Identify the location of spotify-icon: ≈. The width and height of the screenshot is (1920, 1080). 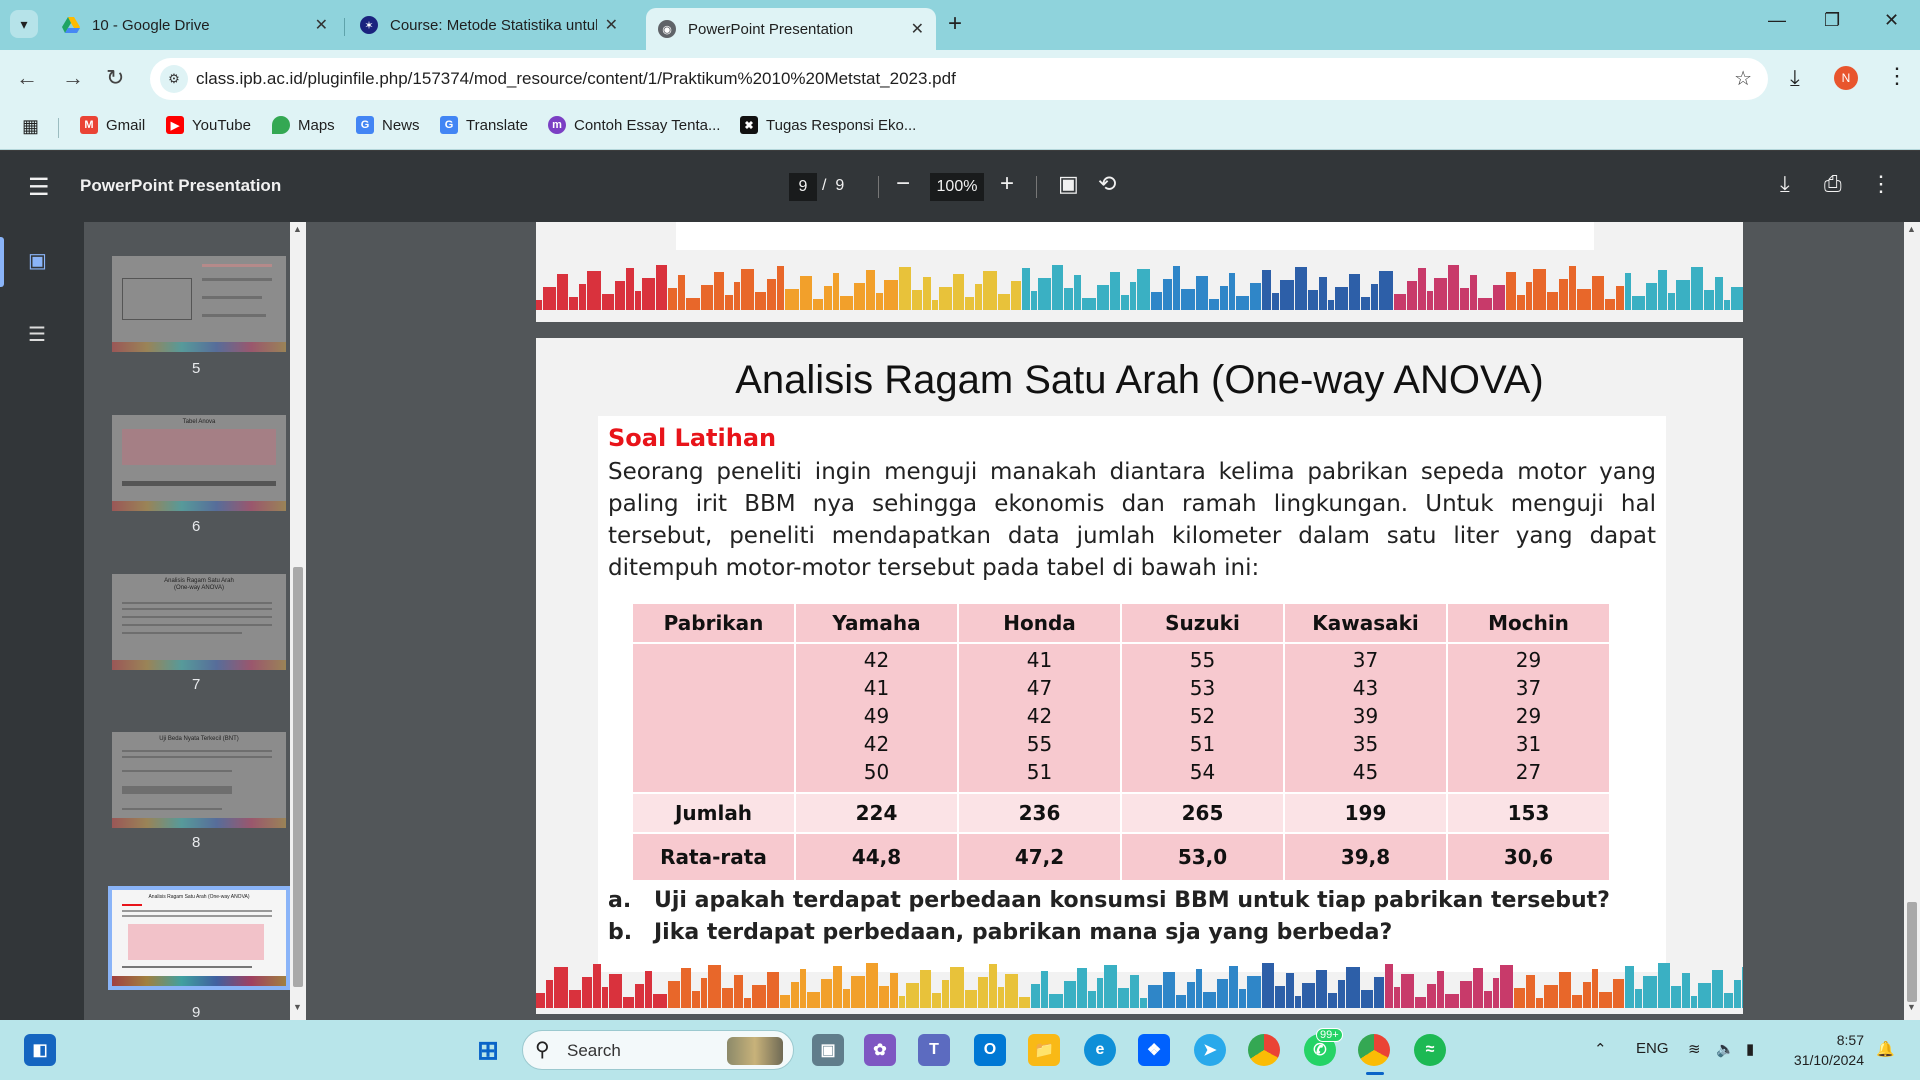
(1430, 1050).